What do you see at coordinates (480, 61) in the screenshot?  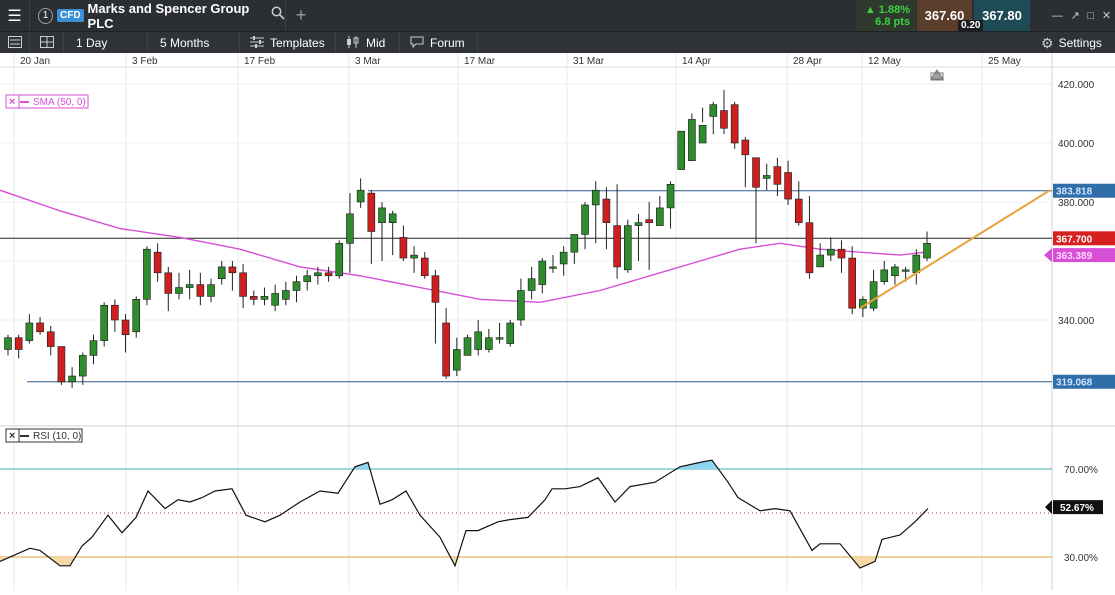 I see `x-axis-label: 17 Mar` at bounding box center [480, 61].